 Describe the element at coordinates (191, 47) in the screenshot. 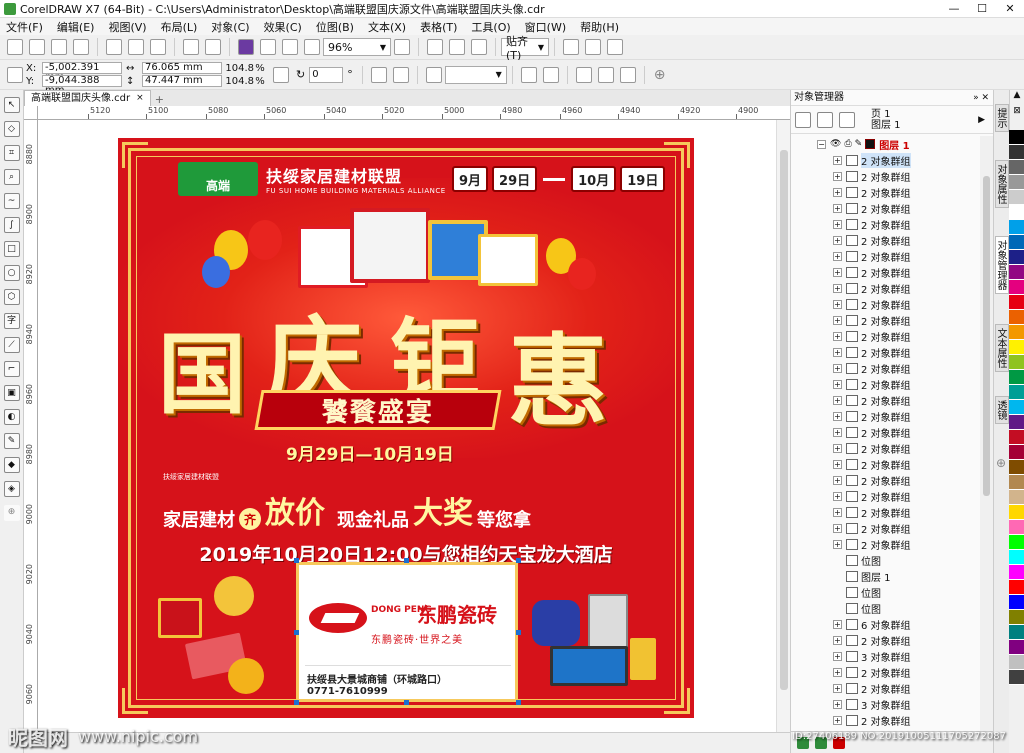

I see `undo-icon` at that location.